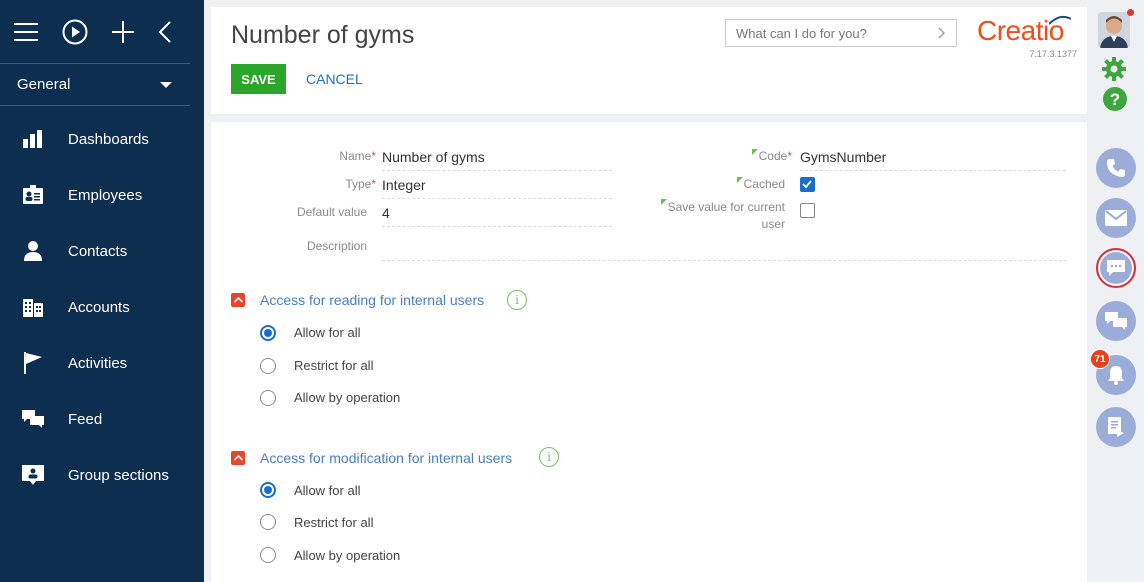 The image size is (1144, 582). I want to click on default-value-underline, so click(497, 226).